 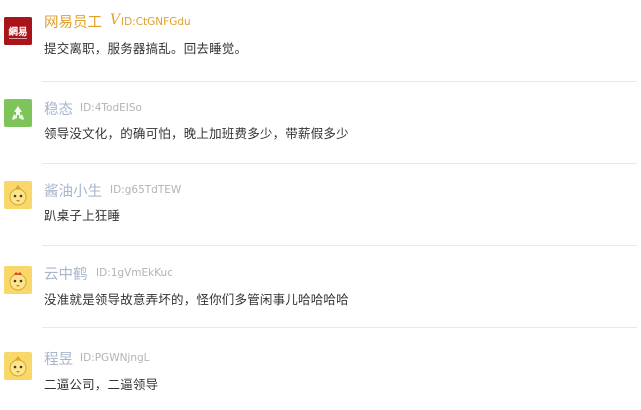 What do you see at coordinates (82, 215) in the screenshot?
I see `comment-text: 趴桌子上狂睡` at bounding box center [82, 215].